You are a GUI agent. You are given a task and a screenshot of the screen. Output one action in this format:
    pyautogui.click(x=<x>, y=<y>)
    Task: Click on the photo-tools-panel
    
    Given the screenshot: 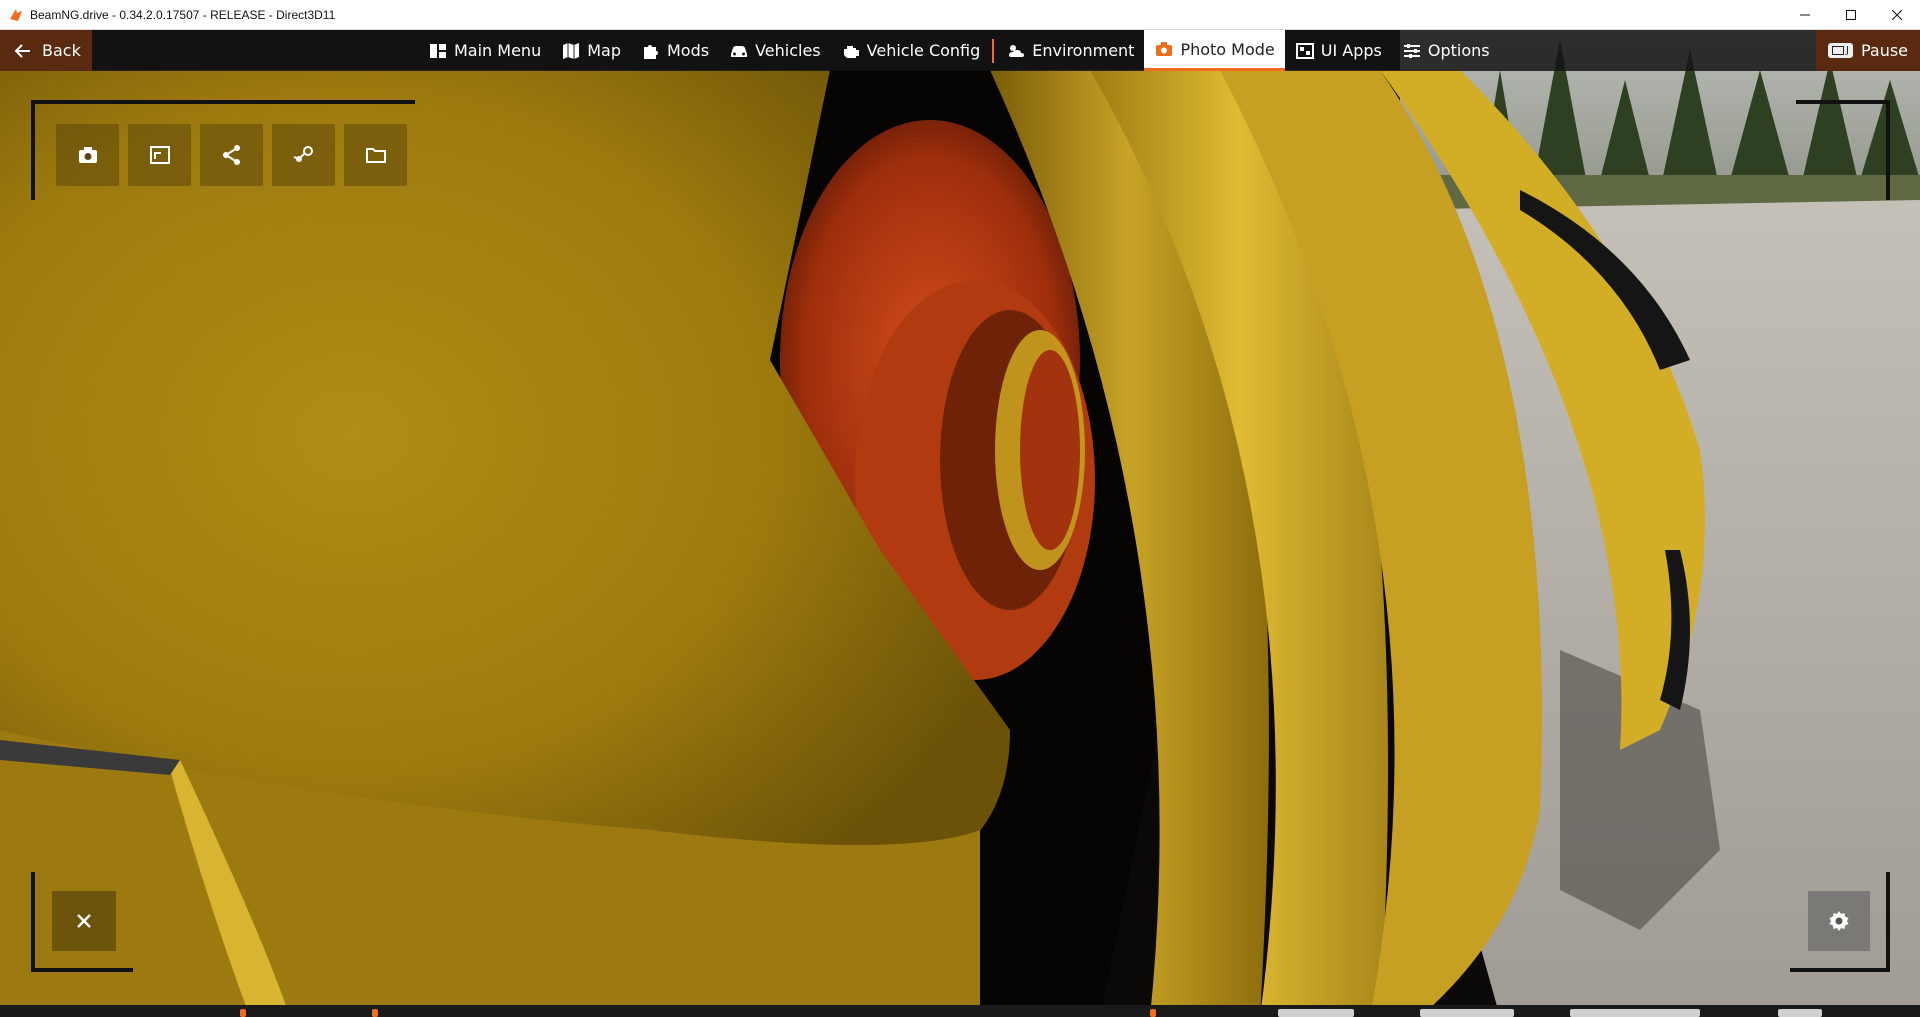 What is the action you would take?
    pyautogui.click(x=231, y=155)
    